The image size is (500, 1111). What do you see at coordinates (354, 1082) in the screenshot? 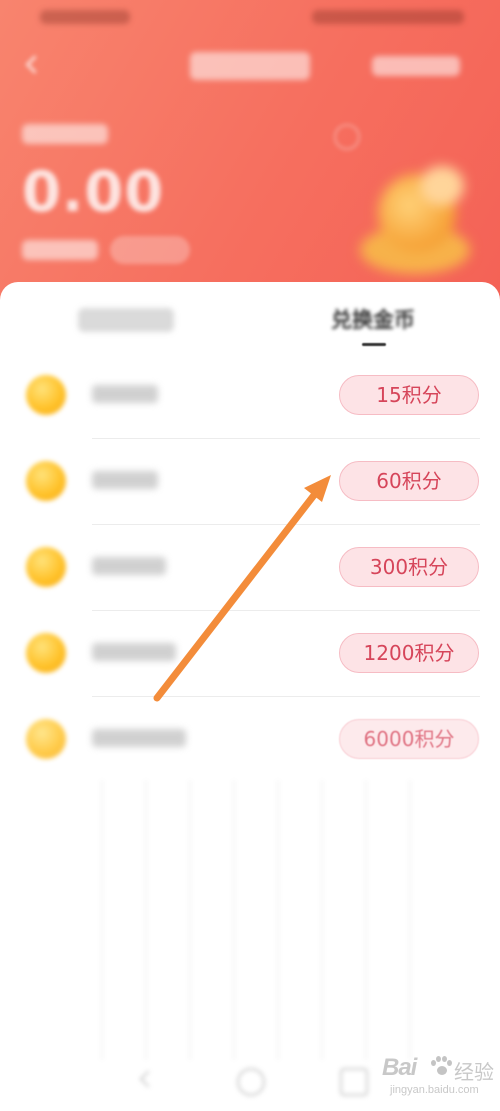
I see `nav-recent-icon` at bounding box center [354, 1082].